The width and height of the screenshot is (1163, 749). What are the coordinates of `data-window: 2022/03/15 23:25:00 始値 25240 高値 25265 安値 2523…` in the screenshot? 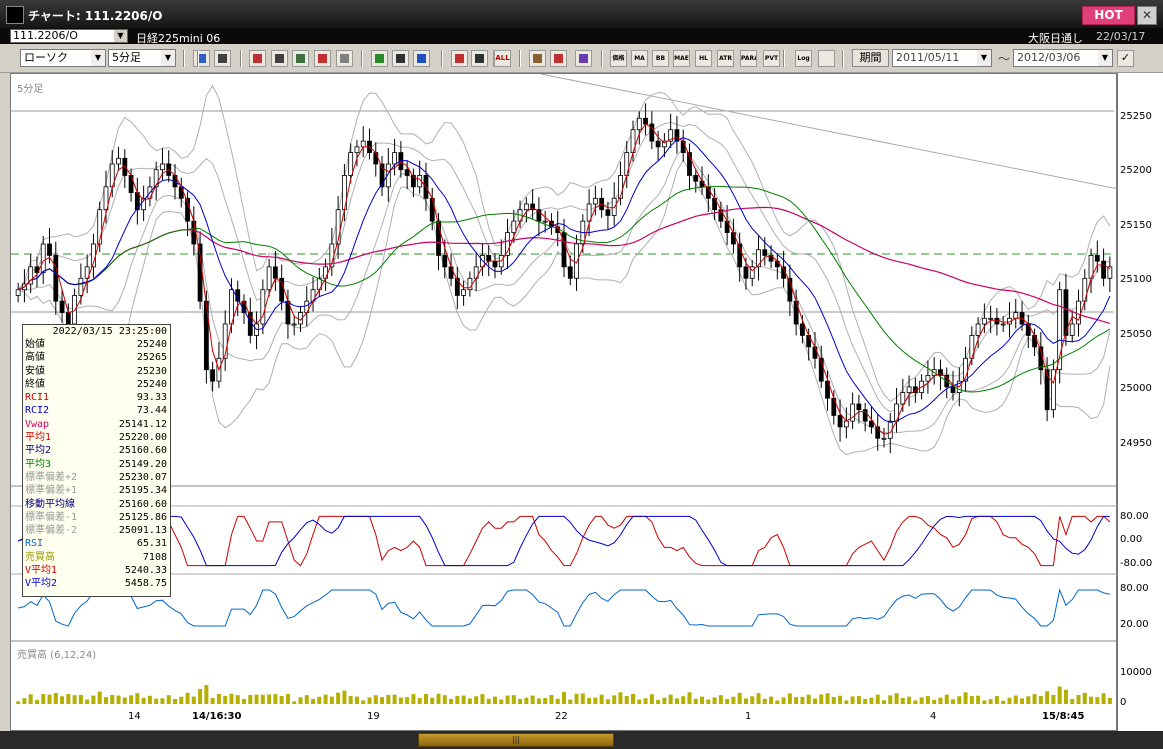 It's located at (96, 460).